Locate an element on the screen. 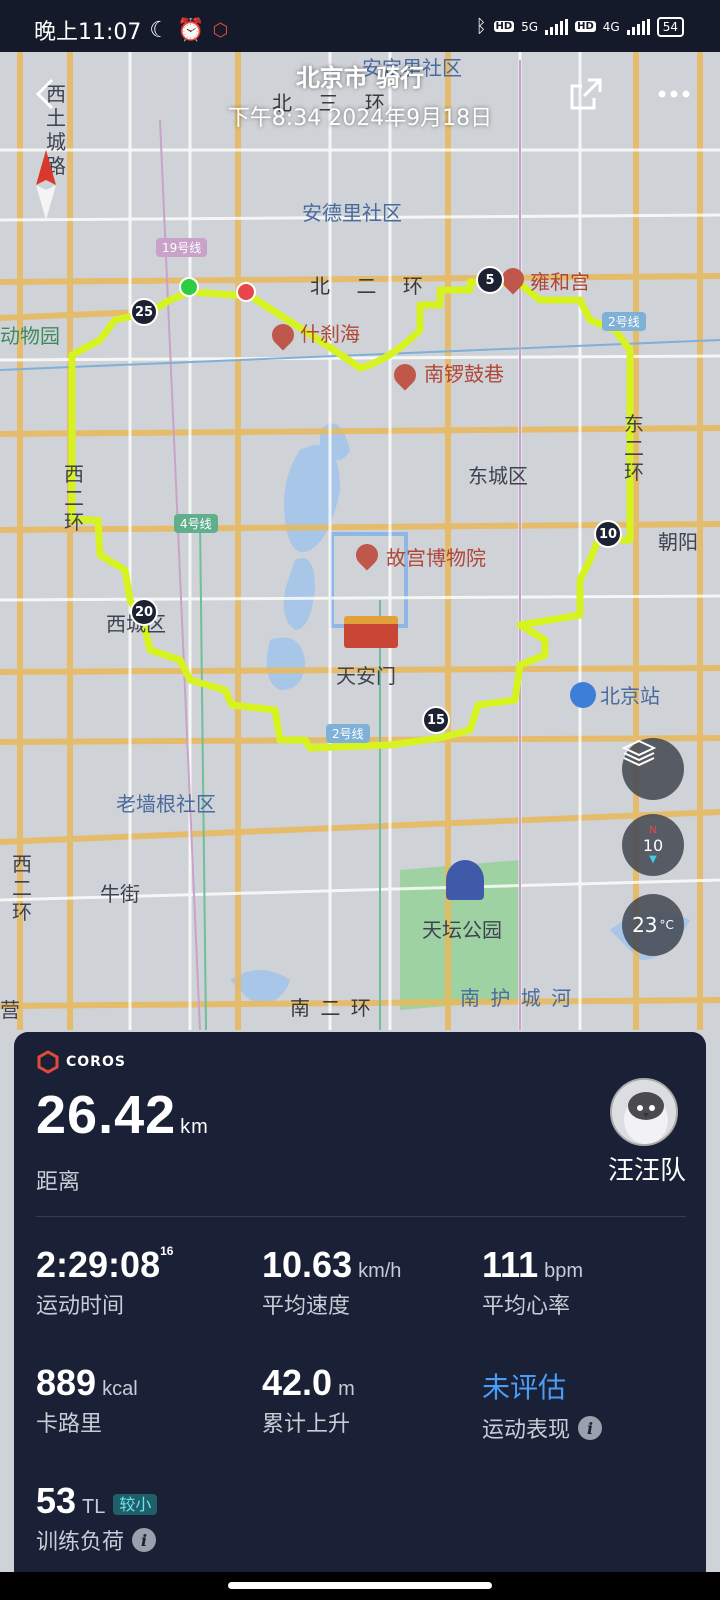  stat-speed: 10.63 km/h 平均速度 is located at coordinates (331, 1282).